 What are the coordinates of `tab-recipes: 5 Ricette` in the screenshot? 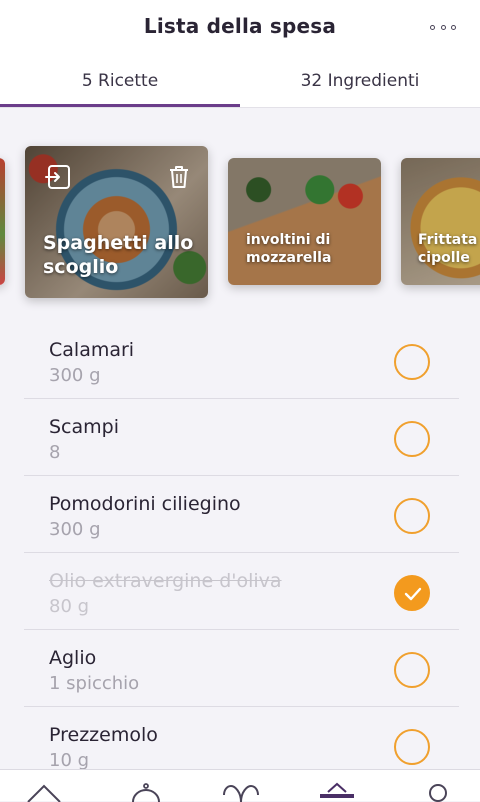 It's located at (120, 81).